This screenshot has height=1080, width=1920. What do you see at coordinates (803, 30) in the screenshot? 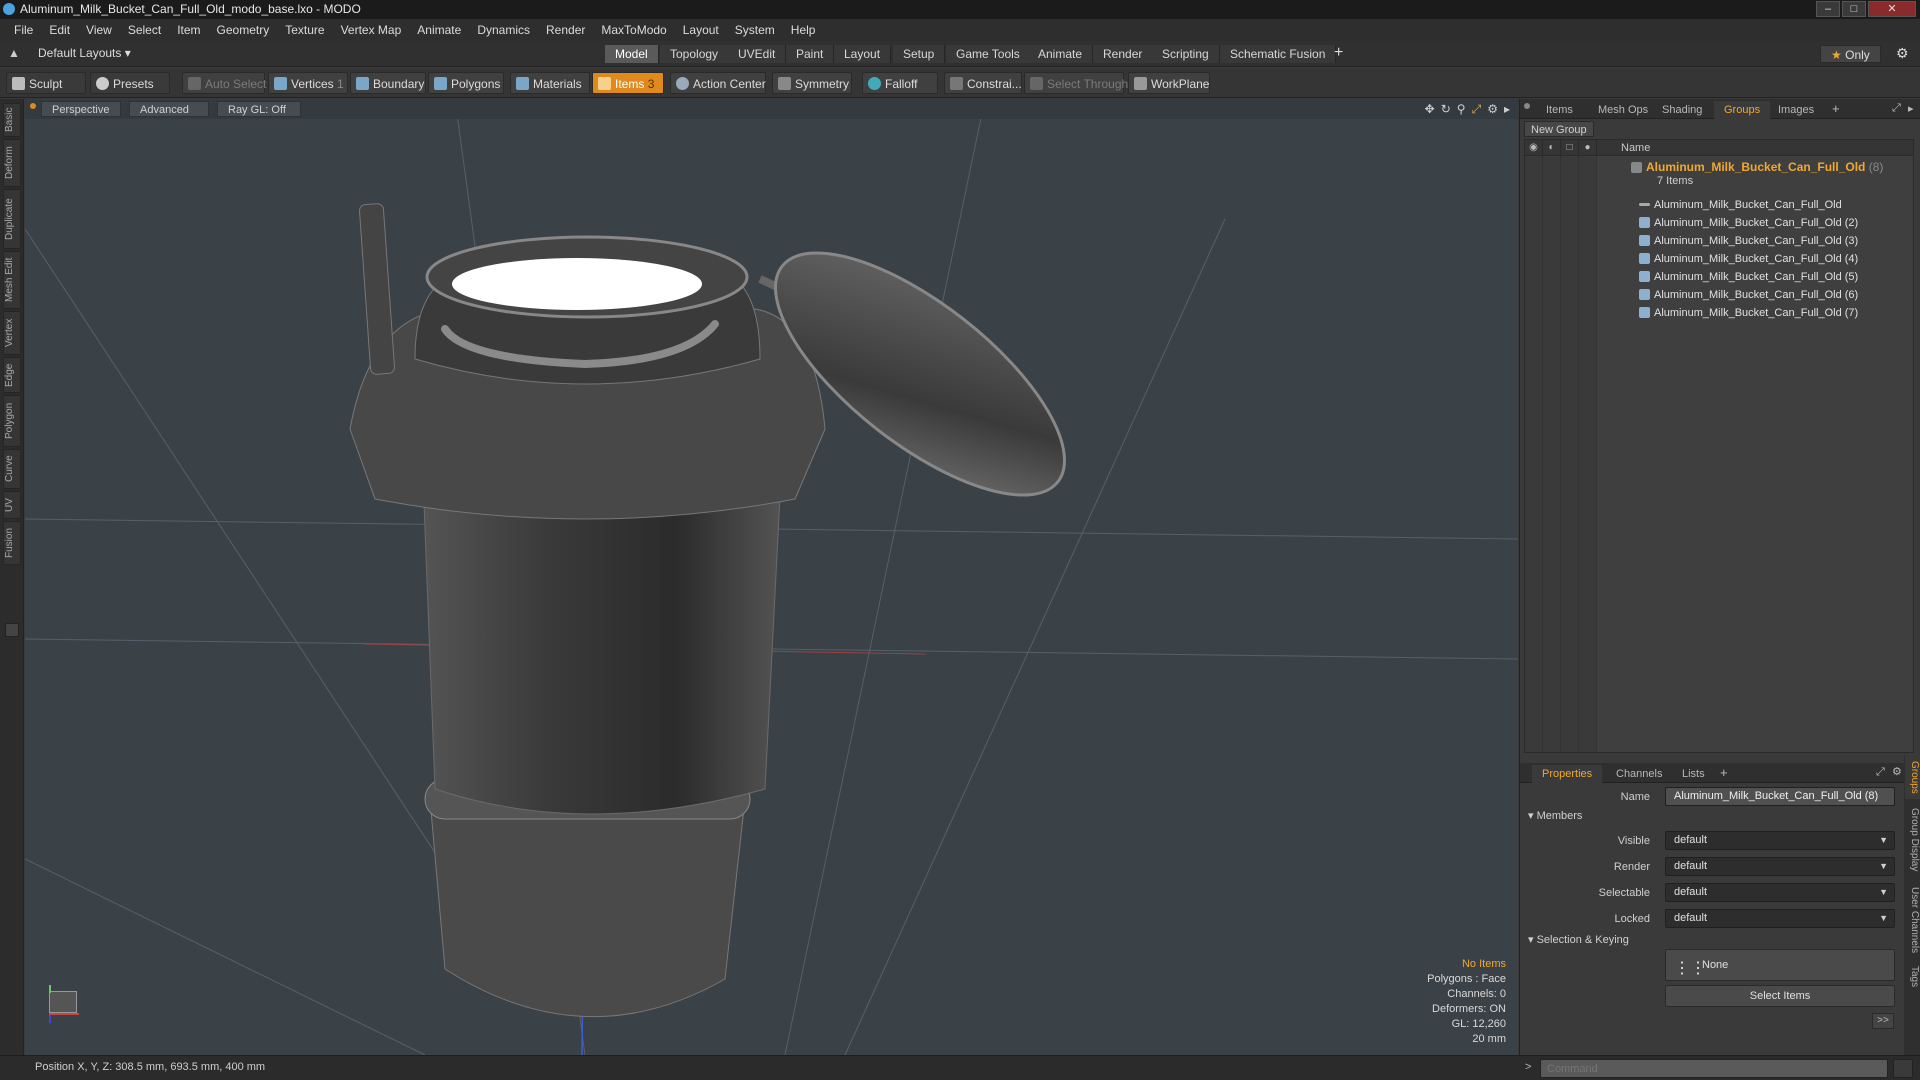
I see `menu-help: Help` at bounding box center [803, 30].